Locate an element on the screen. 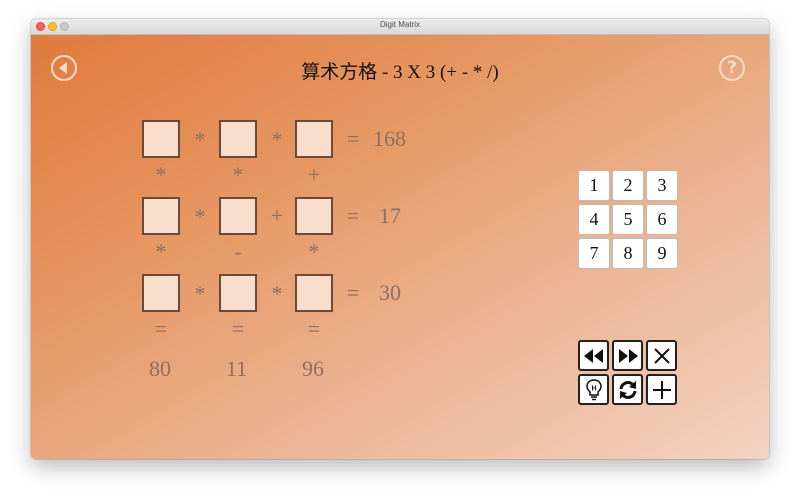 The image size is (800, 500). help-icon: ? is located at coordinates (732, 68).